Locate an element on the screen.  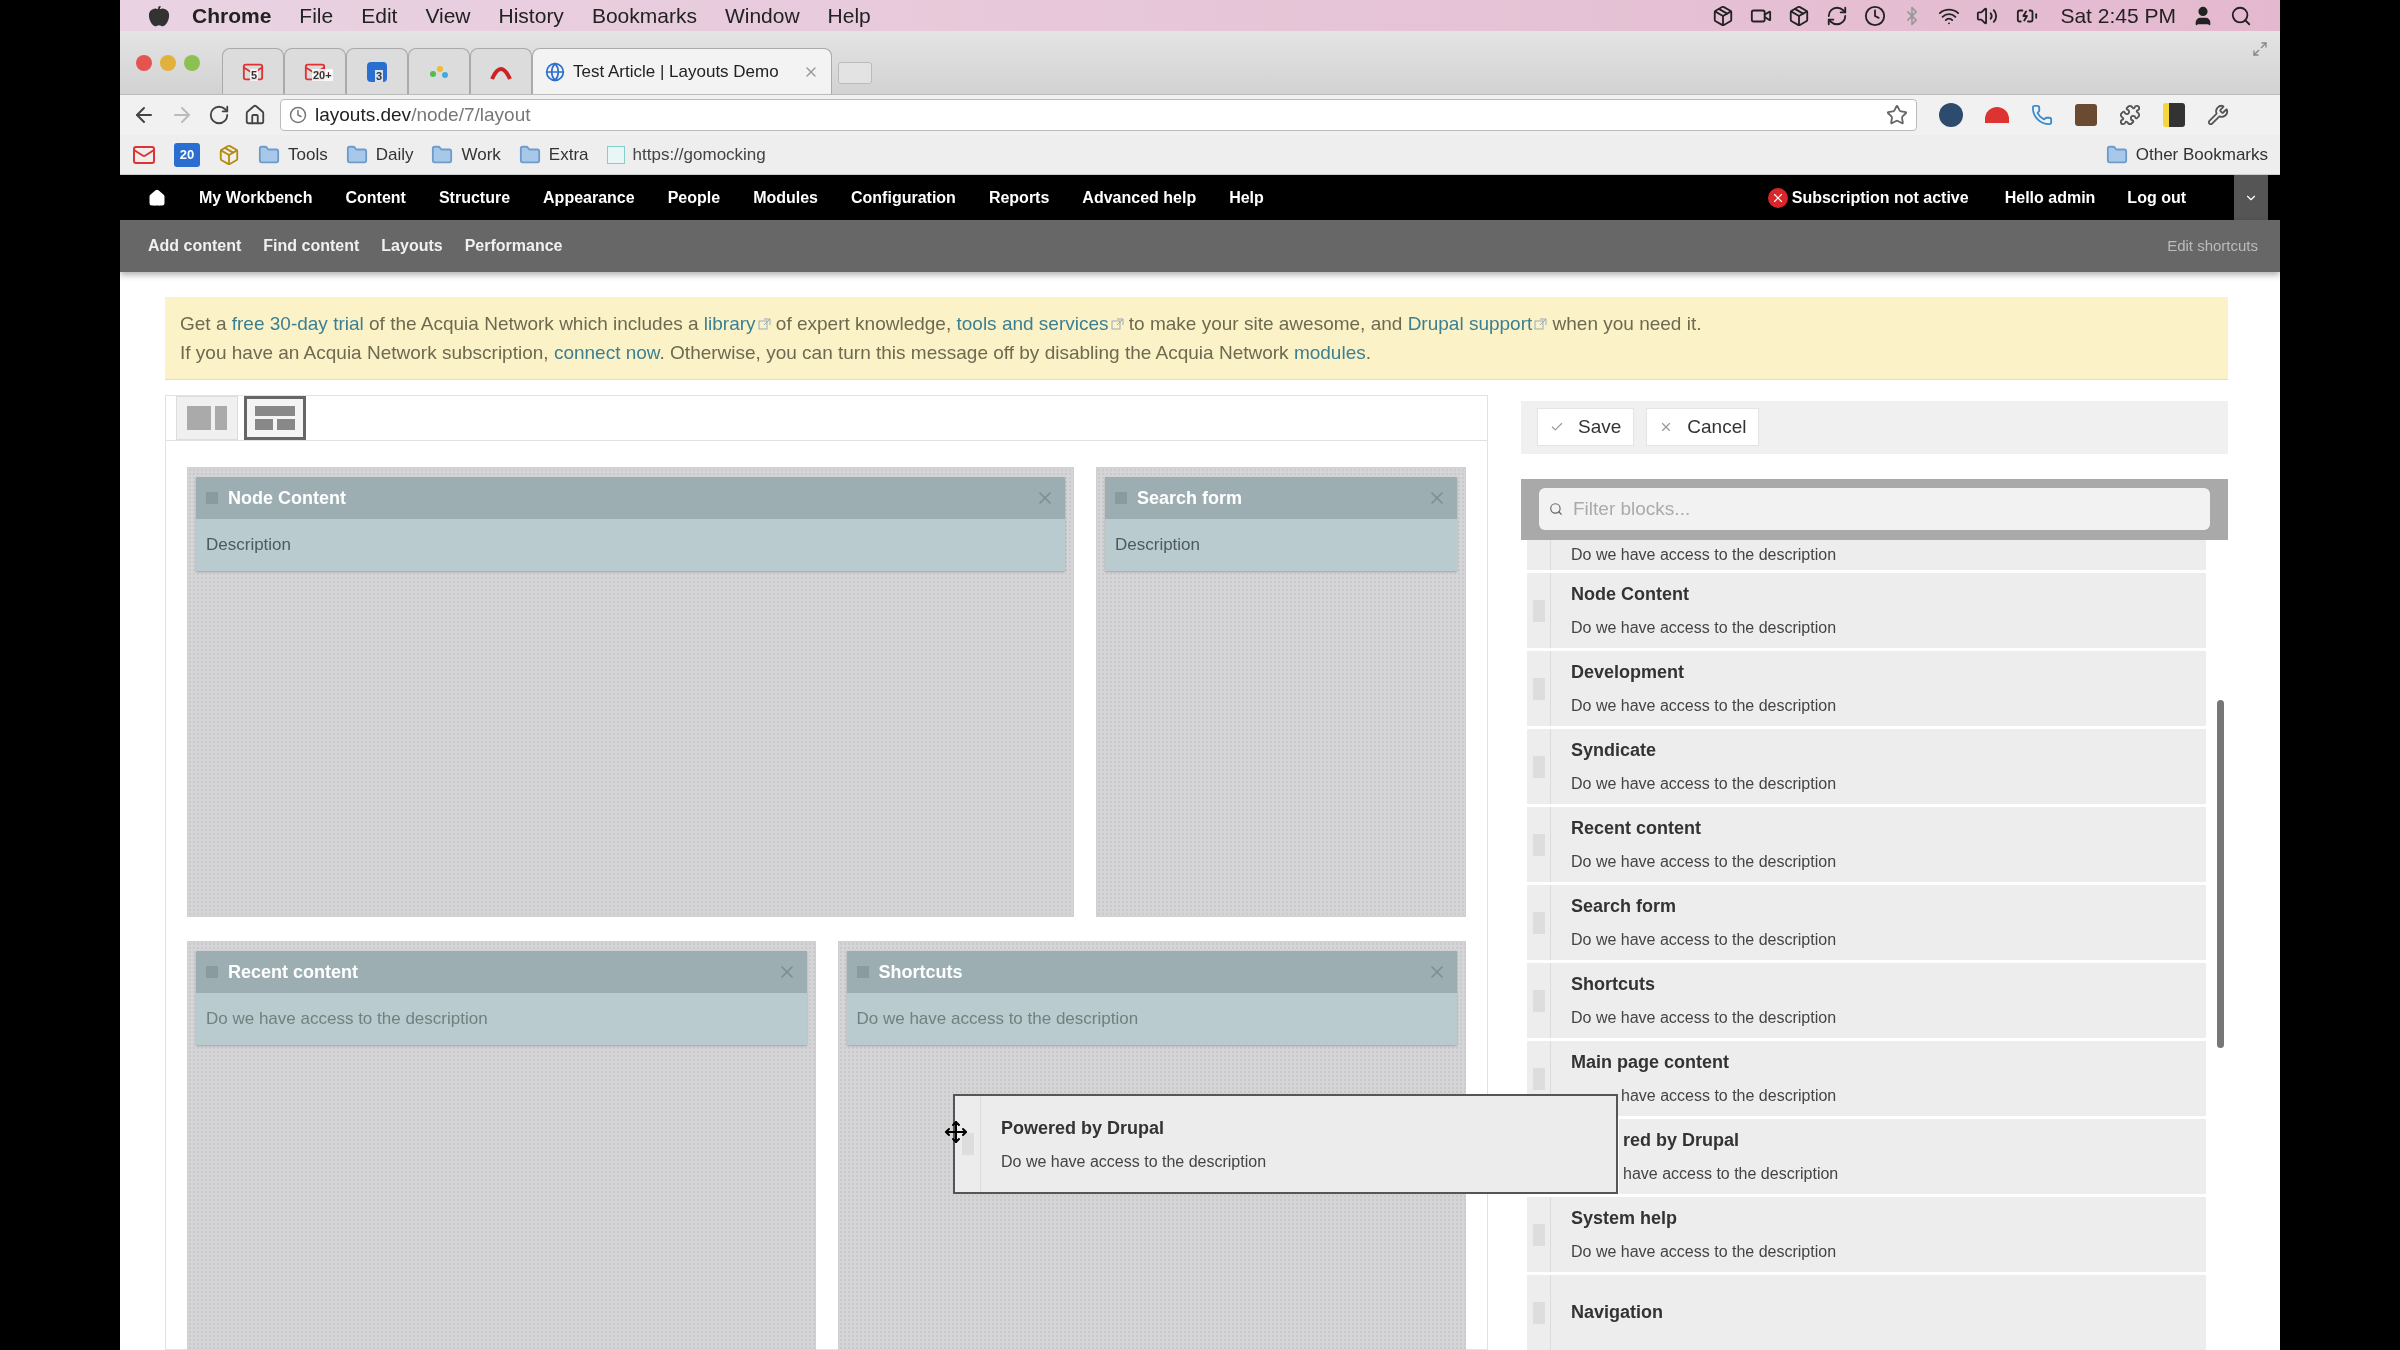
toolbar-link: Help is located at coordinates (1246, 197).